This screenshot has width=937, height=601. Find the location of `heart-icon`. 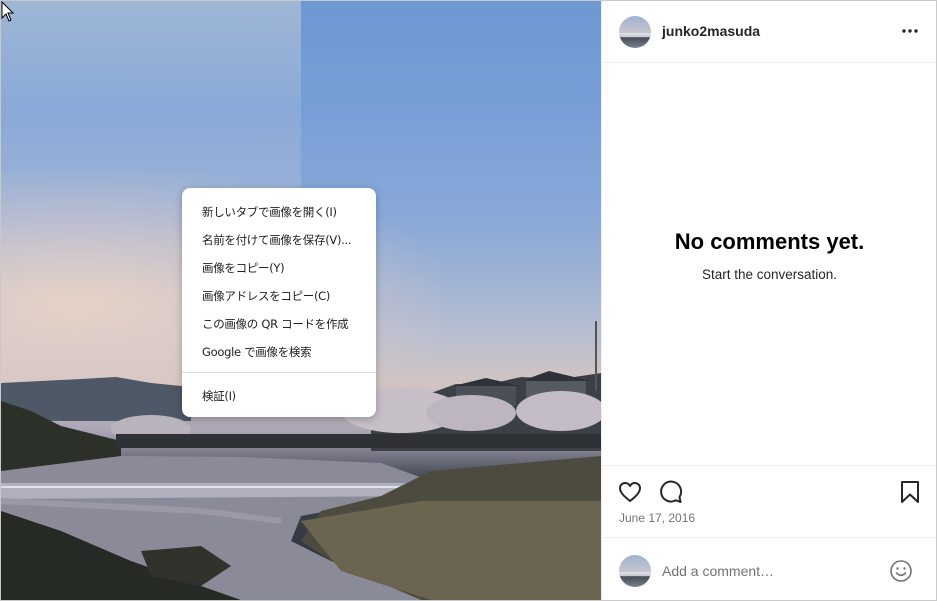

heart-icon is located at coordinates (630, 492).